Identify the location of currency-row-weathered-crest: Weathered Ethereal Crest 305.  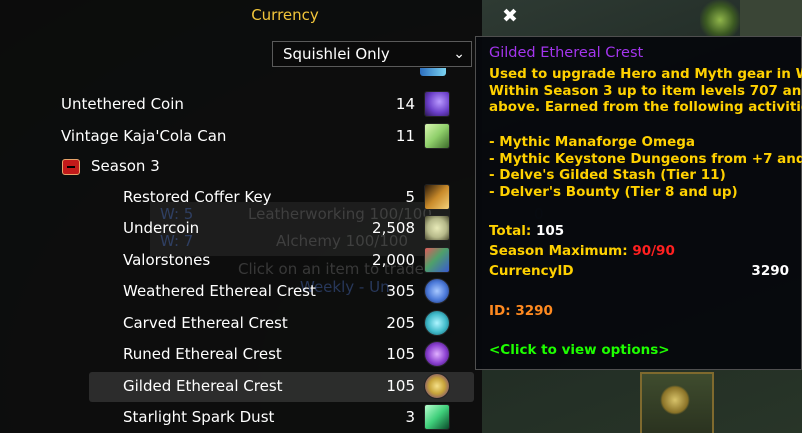
(237, 292).